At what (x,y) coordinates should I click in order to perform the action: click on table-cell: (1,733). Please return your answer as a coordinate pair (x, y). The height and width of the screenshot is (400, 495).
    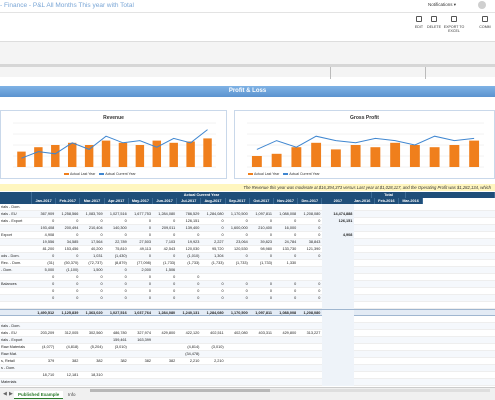
    Looking at the image, I should click on (165, 263).